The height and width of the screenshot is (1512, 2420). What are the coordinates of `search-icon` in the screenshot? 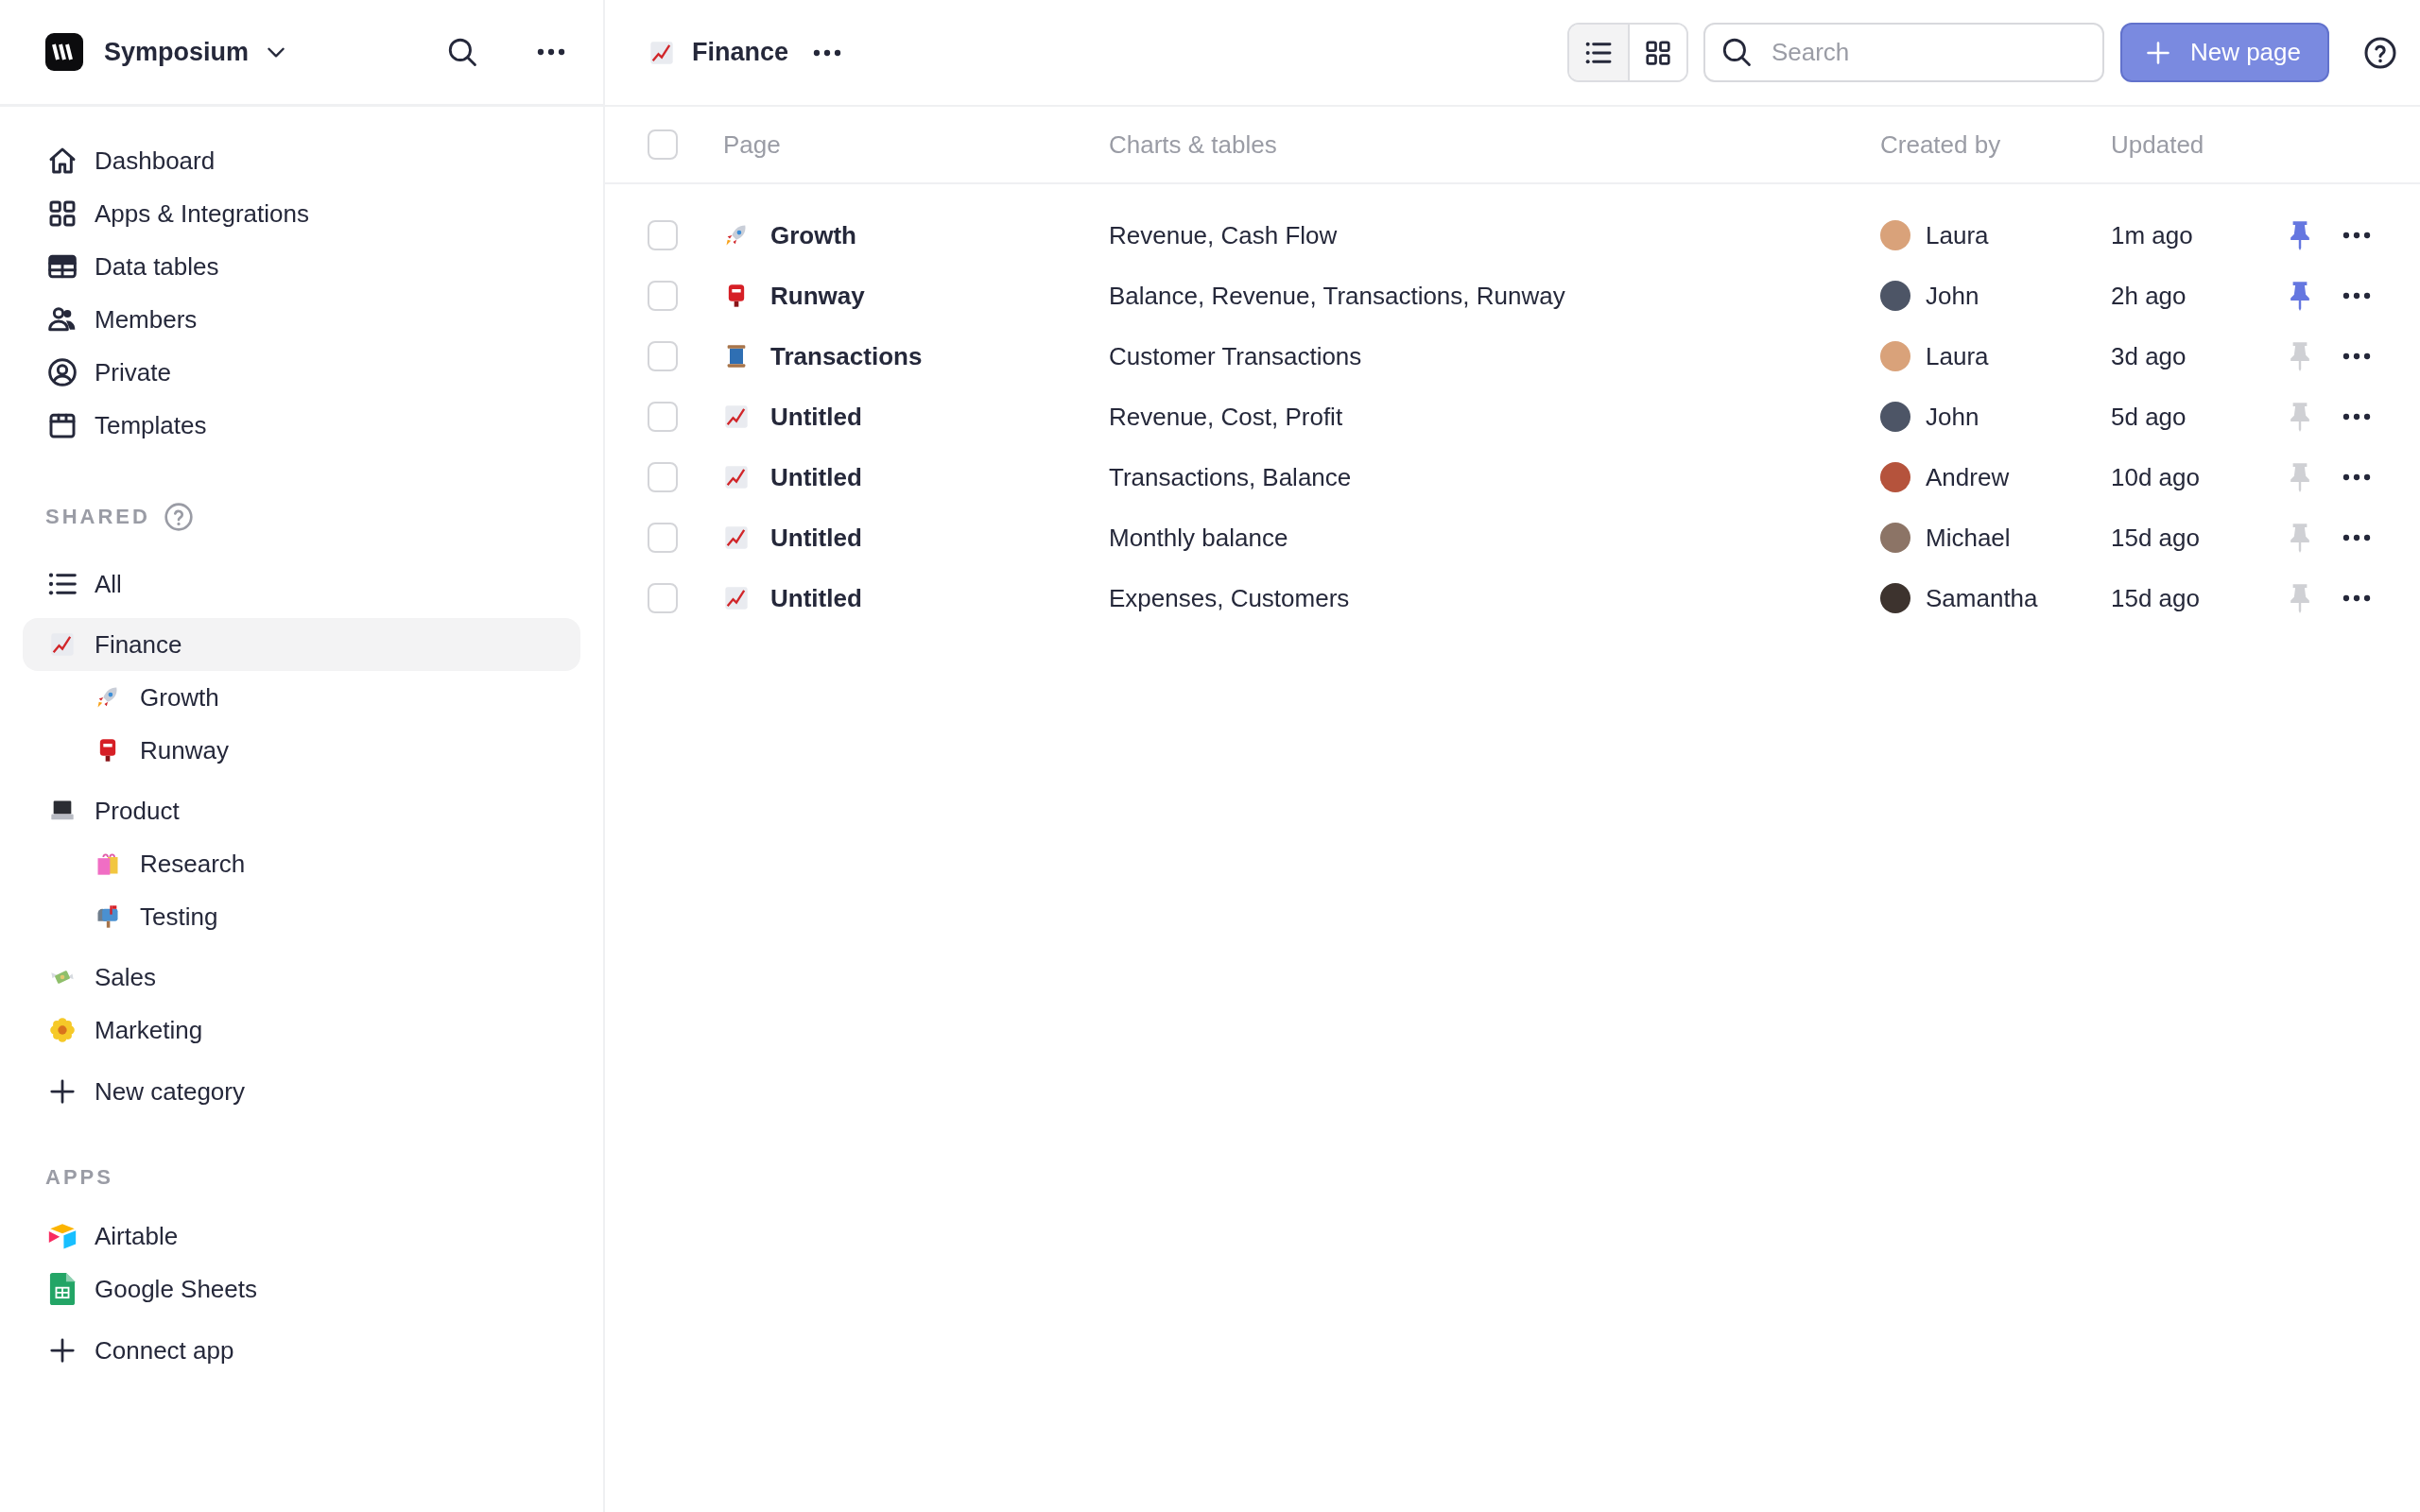 It's located at (462, 52).